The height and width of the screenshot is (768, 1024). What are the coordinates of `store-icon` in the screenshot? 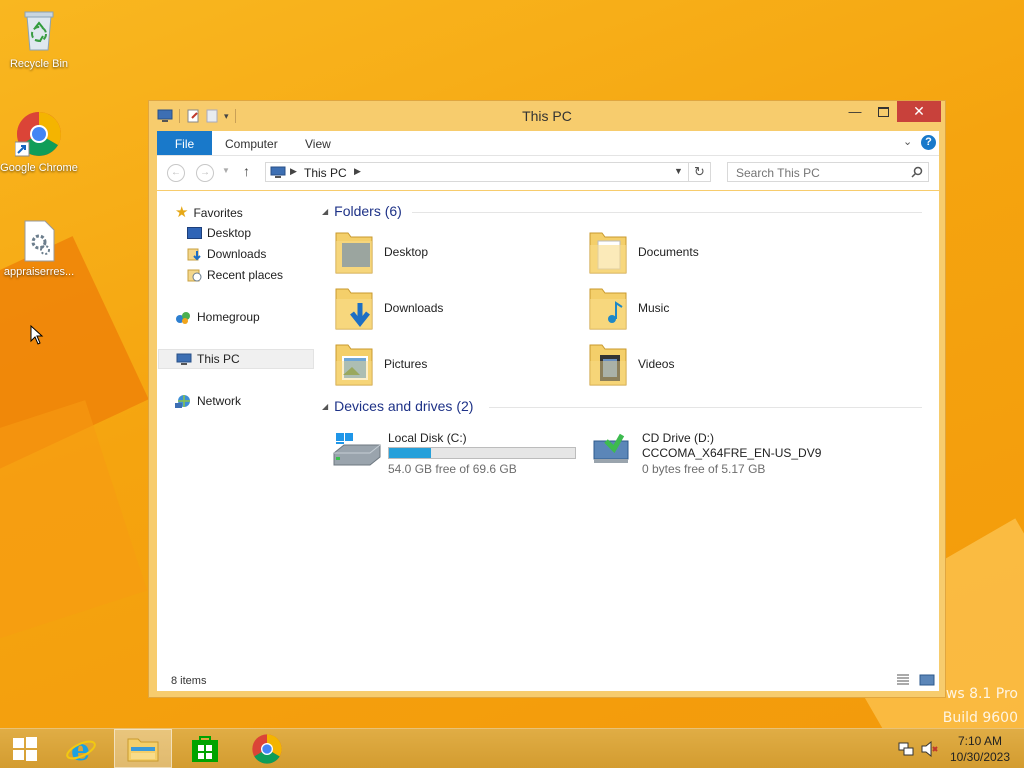 It's located at (205, 748).